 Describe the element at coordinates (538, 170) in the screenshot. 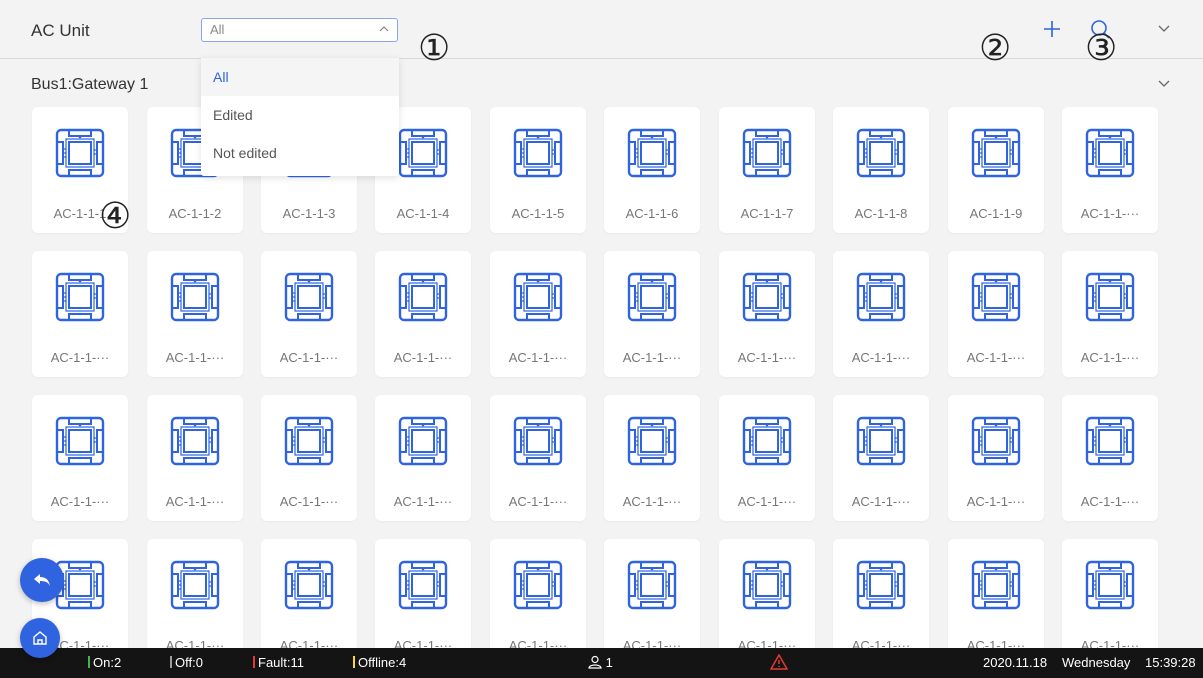

I see `device-card: AC-1-1-5` at that location.